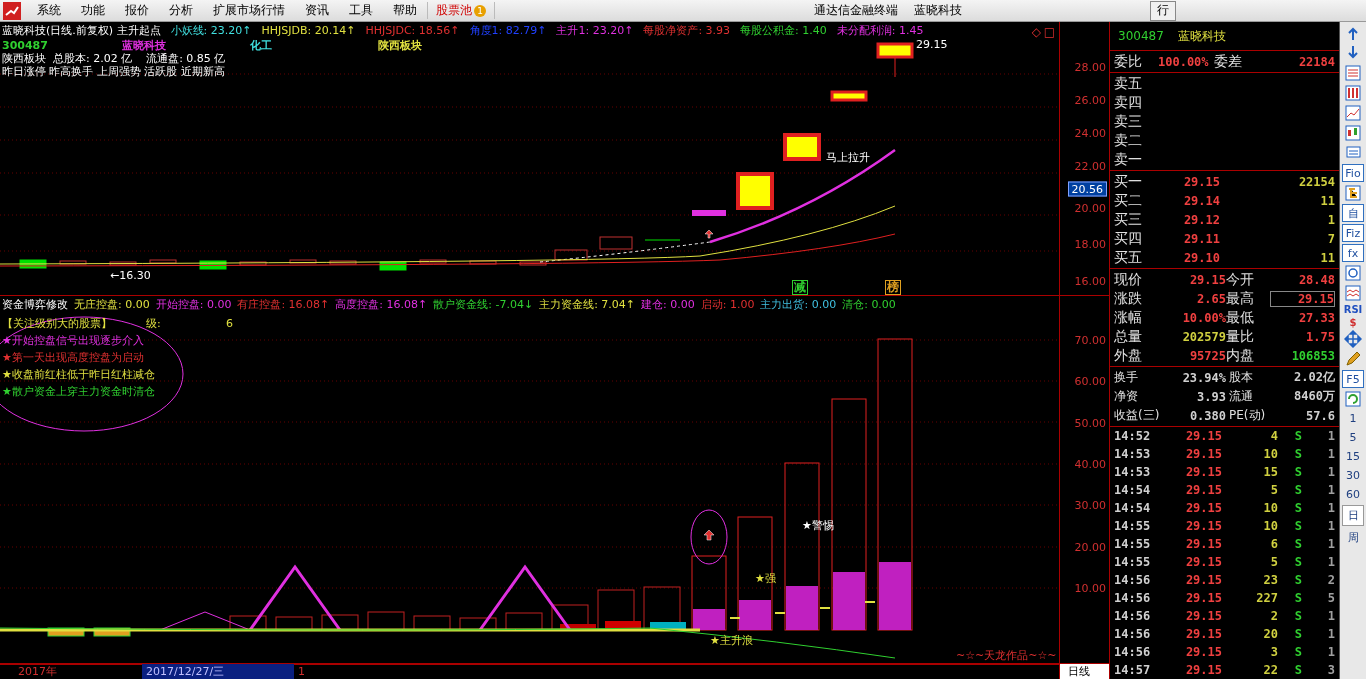 This screenshot has width=1366, height=679. I want to click on trade-volume: 23, so click(1270, 580).